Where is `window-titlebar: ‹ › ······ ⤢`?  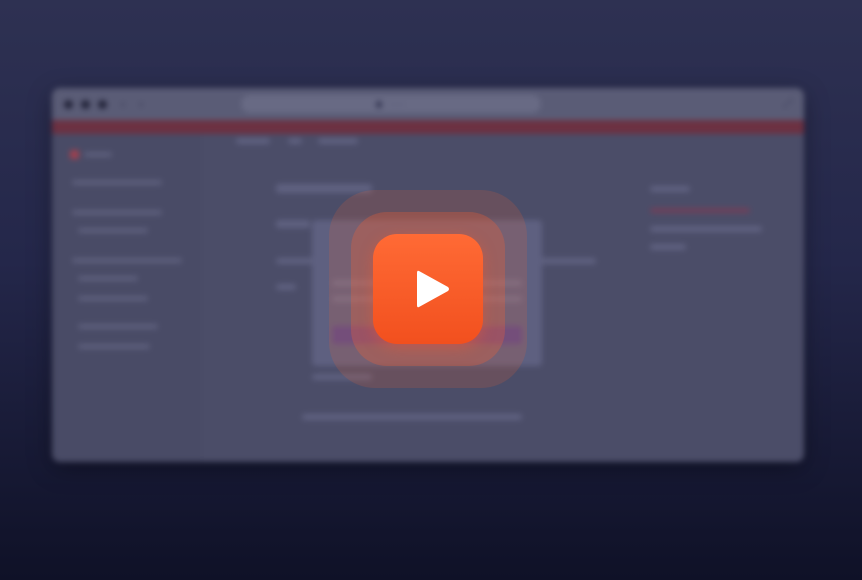 window-titlebar: ‹ › ······ ⤢ is located at coordinates (428, 104).